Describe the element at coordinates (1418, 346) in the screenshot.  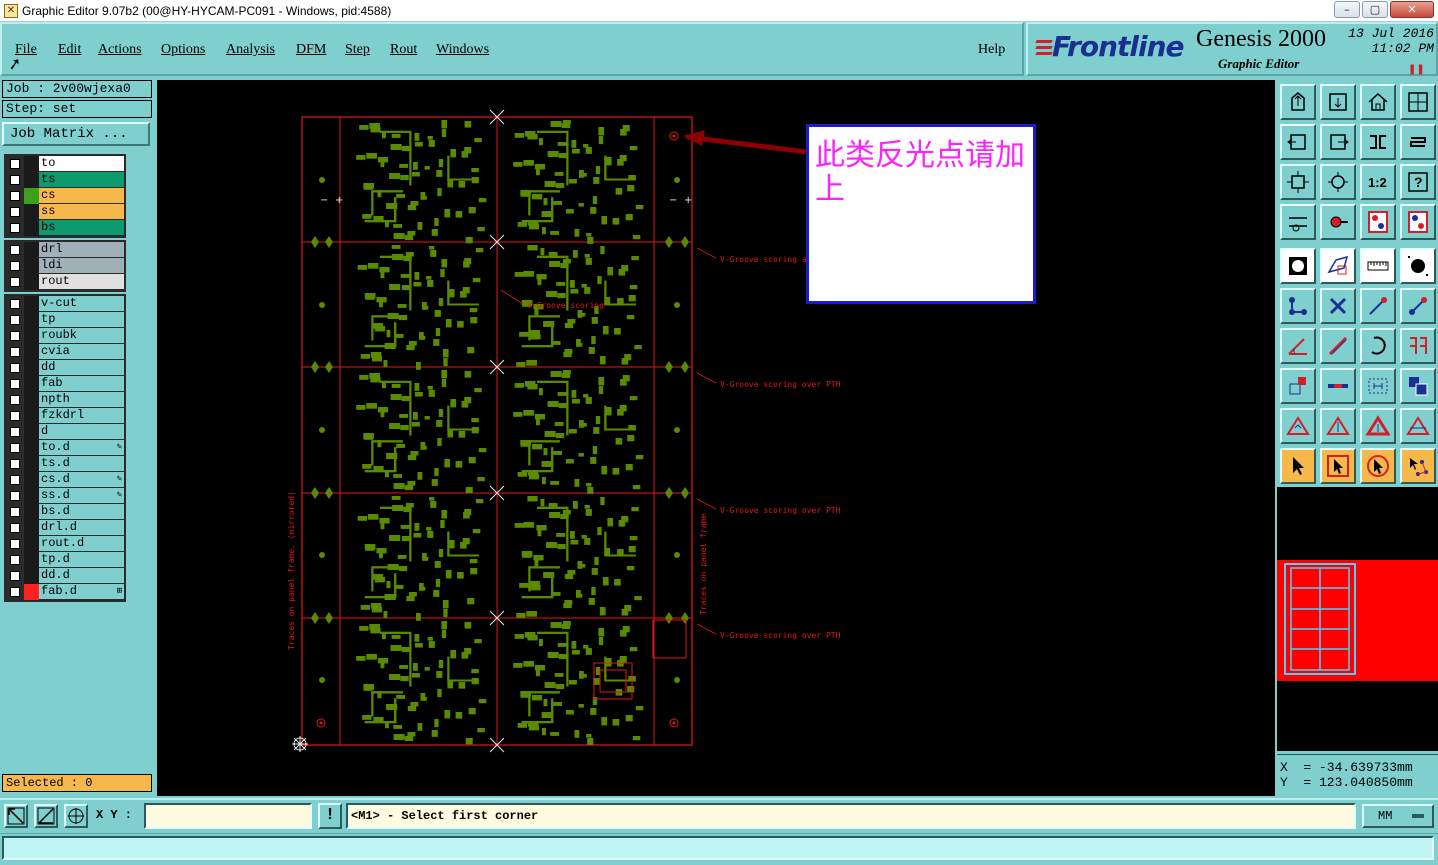
I see `flip-button` at that location.